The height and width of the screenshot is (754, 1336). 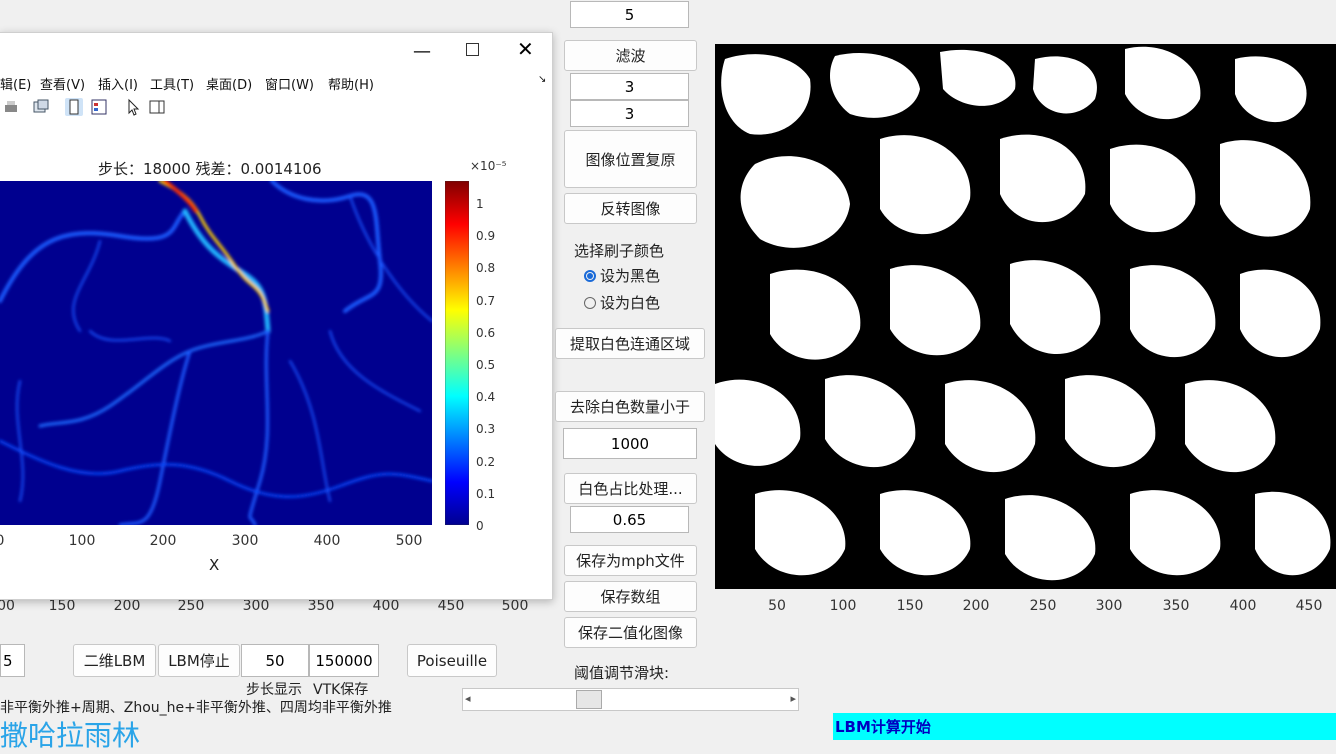 I want to click on poiseuille-button: Poiseuille, so click(x=452, y=660).